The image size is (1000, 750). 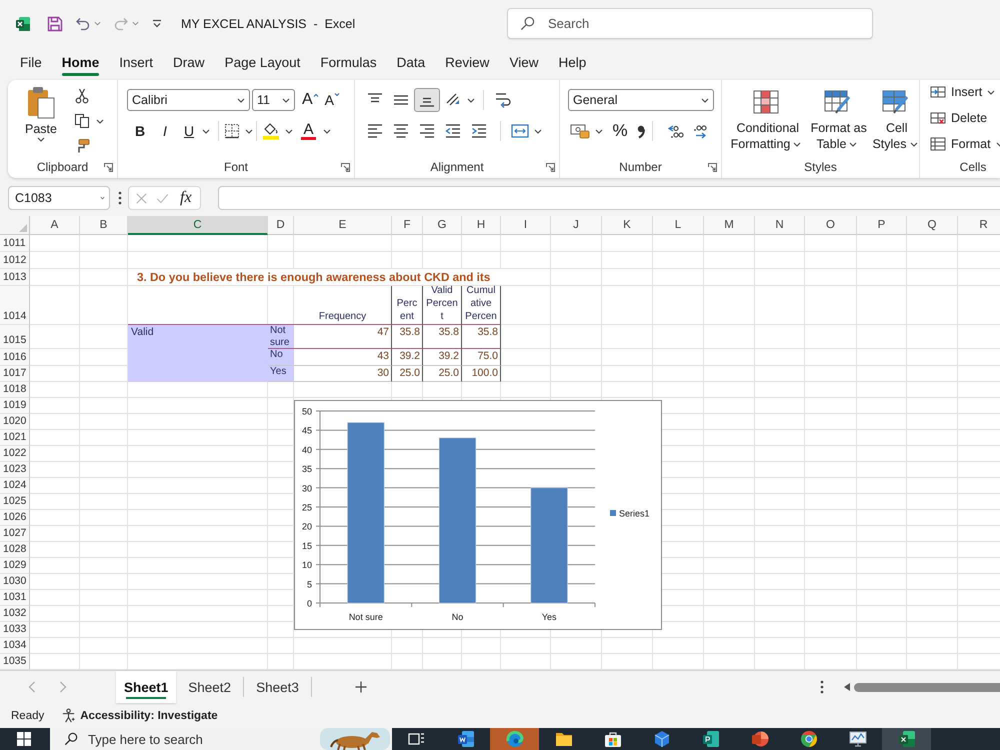 I want to click on horizontal-scrollbar, so click(x=927, y=687).